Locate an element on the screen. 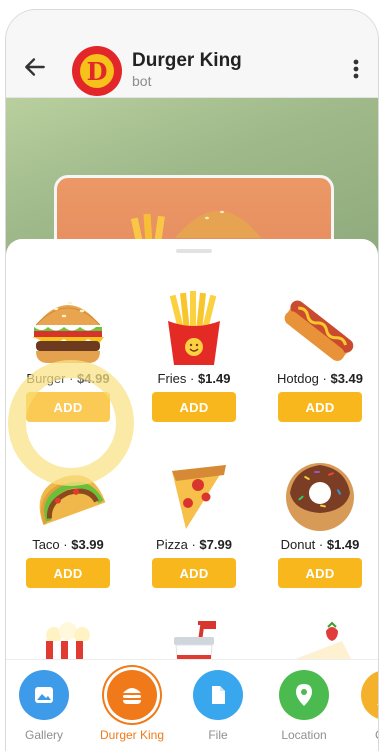 This screenshot has height=751, width=380. attach-file-label: File is located at coordinates (218, 735).